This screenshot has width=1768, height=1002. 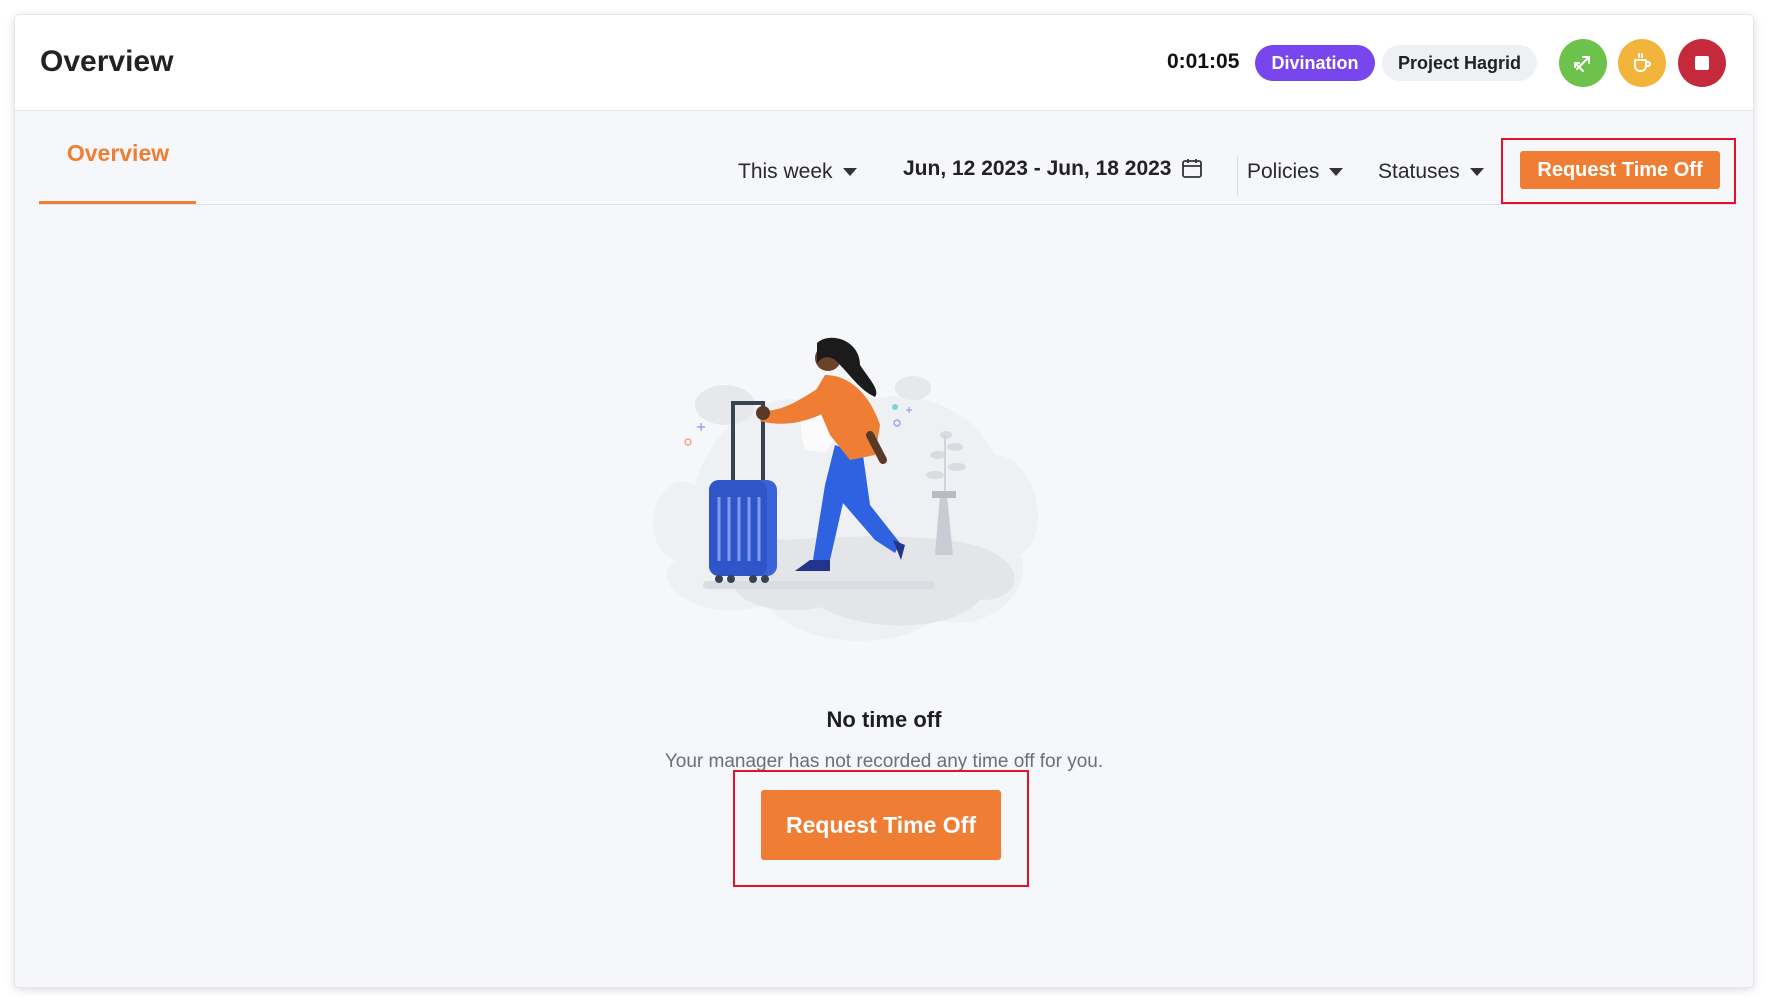 What do you see at coordinates (846, 489) in the screenshot?
I see `traveler-illustration` at bounding box center [846, 489].